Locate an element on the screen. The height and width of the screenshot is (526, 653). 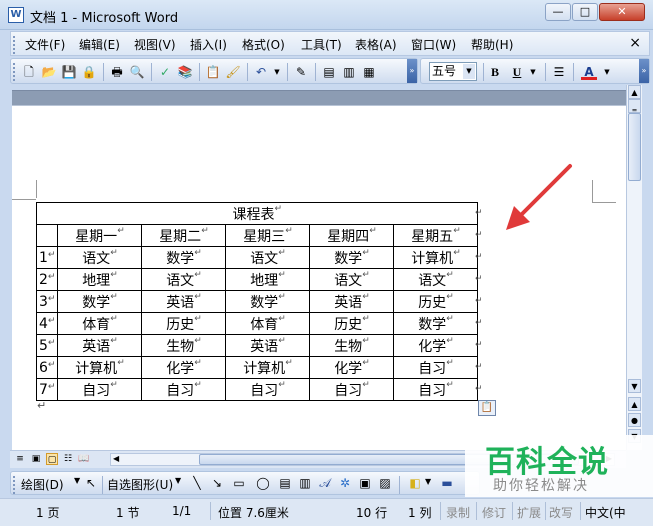
insert-table-icon: ▥ is located at coordinates (349, 72).